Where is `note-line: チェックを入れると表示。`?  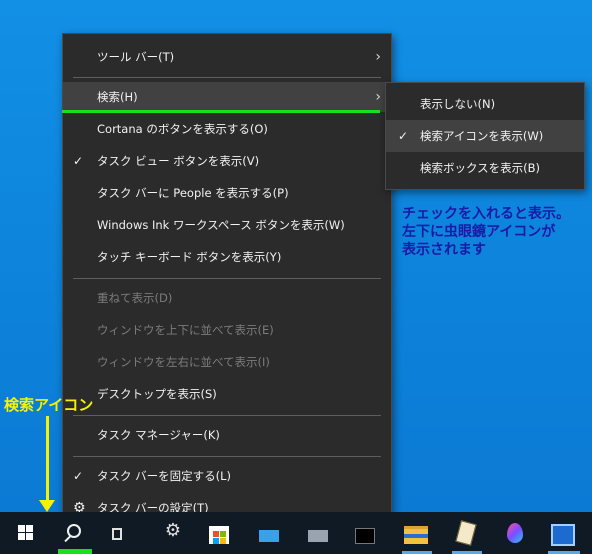
note-line: チェックを入れると表示。 is located at coordinates (486, 214).